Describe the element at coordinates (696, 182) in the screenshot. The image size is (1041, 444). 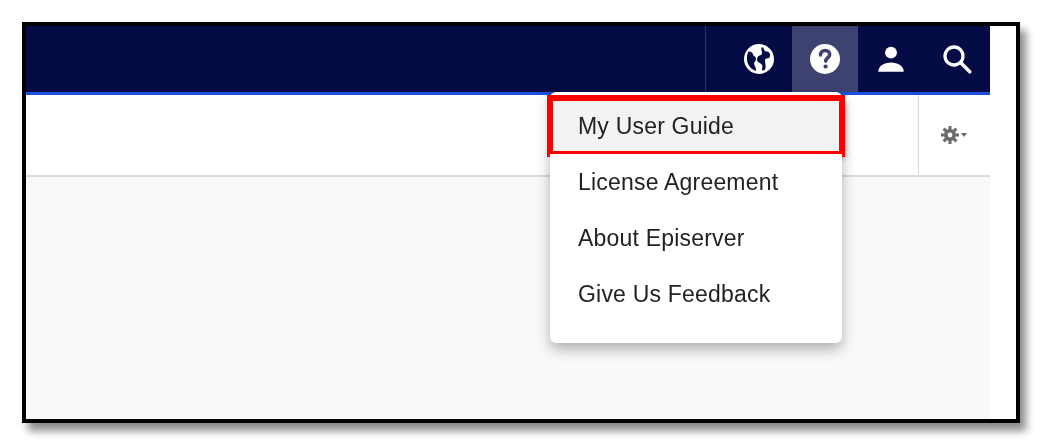
I see `menu-item: License Agreement` at that location.